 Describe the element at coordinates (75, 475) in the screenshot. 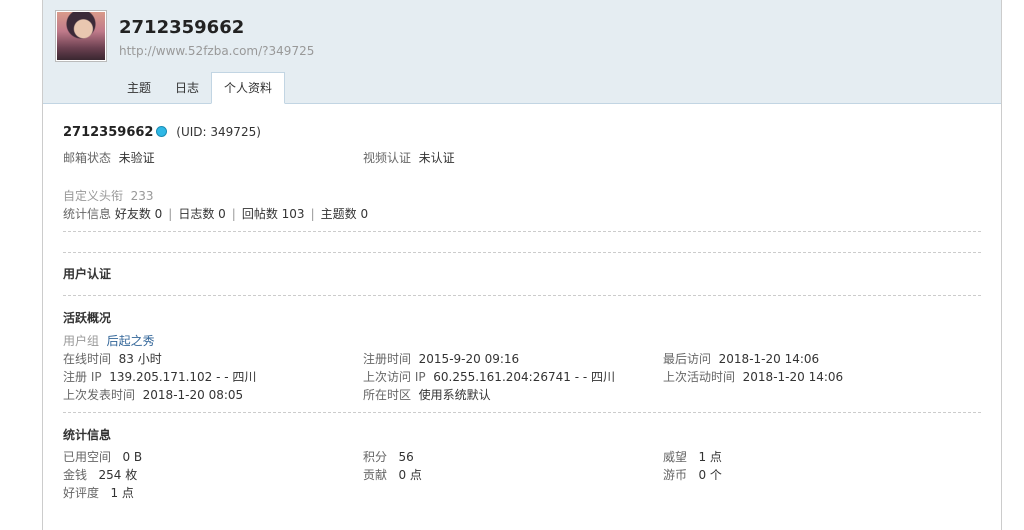

I see `money-label: 金钱` at that location.